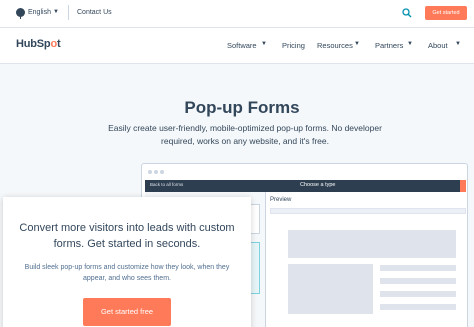 The image size is (474, 327). I want to click on search-icon, so click(407, 13).